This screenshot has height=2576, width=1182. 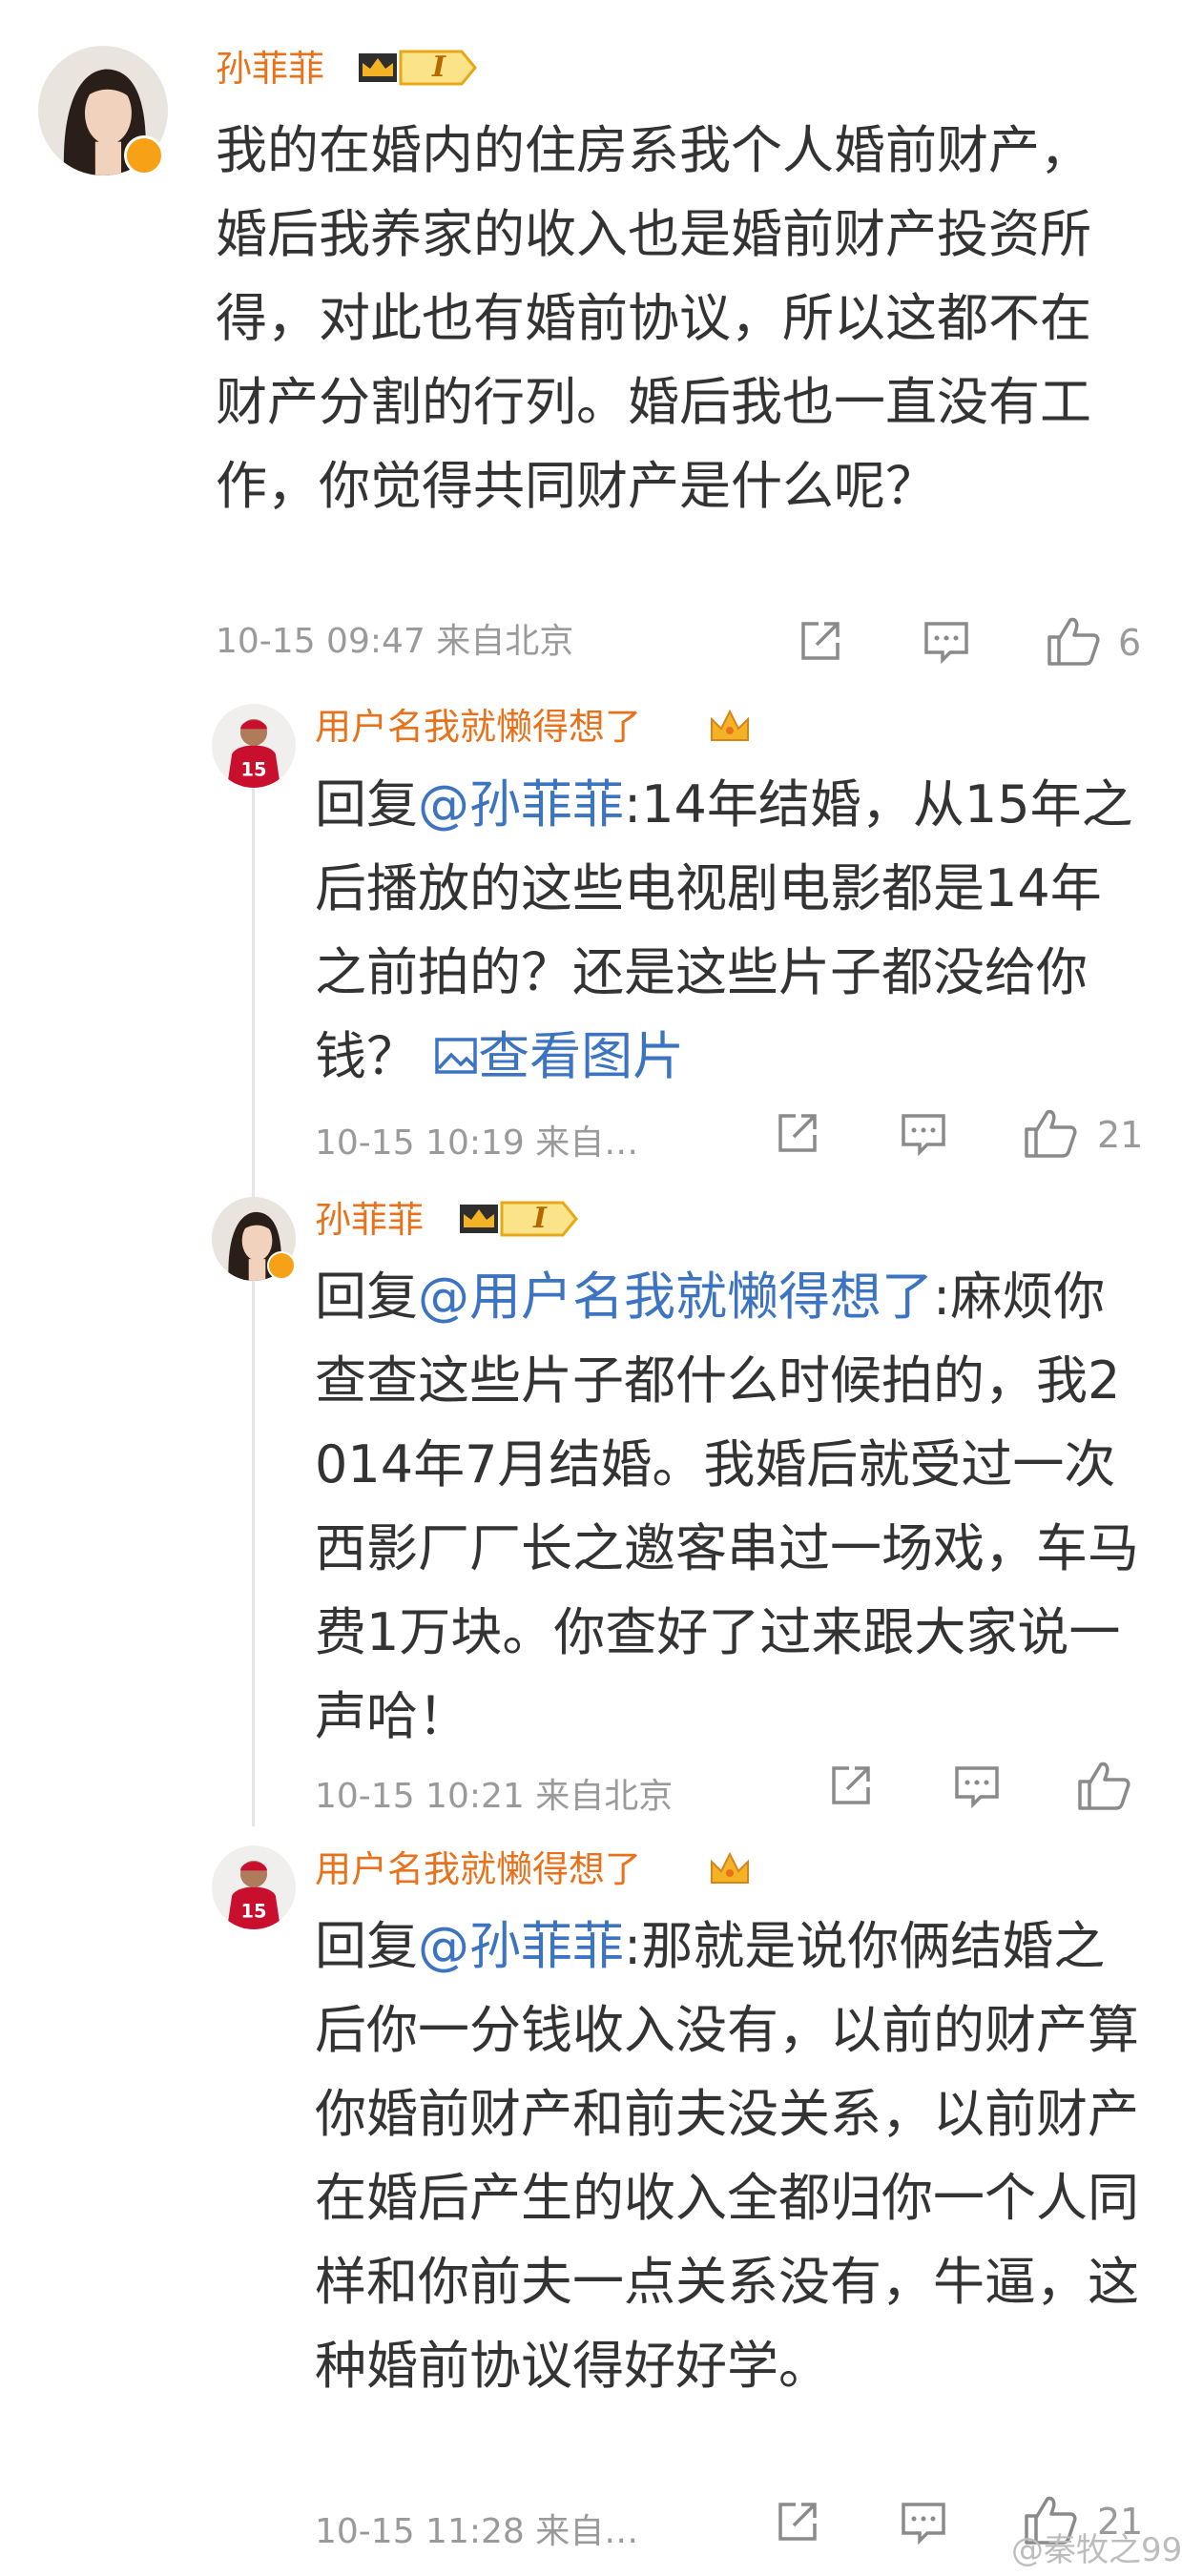 What do you see at coordinates (420, 1143) in the screenshot?
I see `reply-time: 10-15 10:19` at bounding box center [420, 1143].